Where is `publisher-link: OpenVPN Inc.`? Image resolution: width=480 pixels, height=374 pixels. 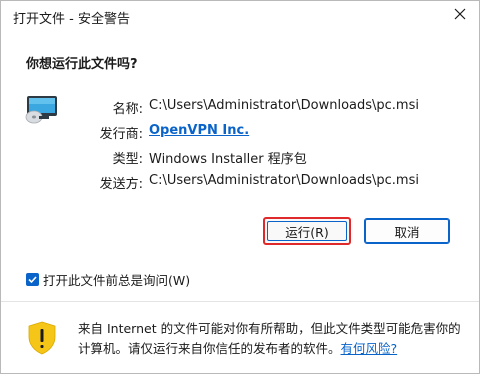
publisher-link: OpenVPN Inc. is located at coordinates (199, 130).